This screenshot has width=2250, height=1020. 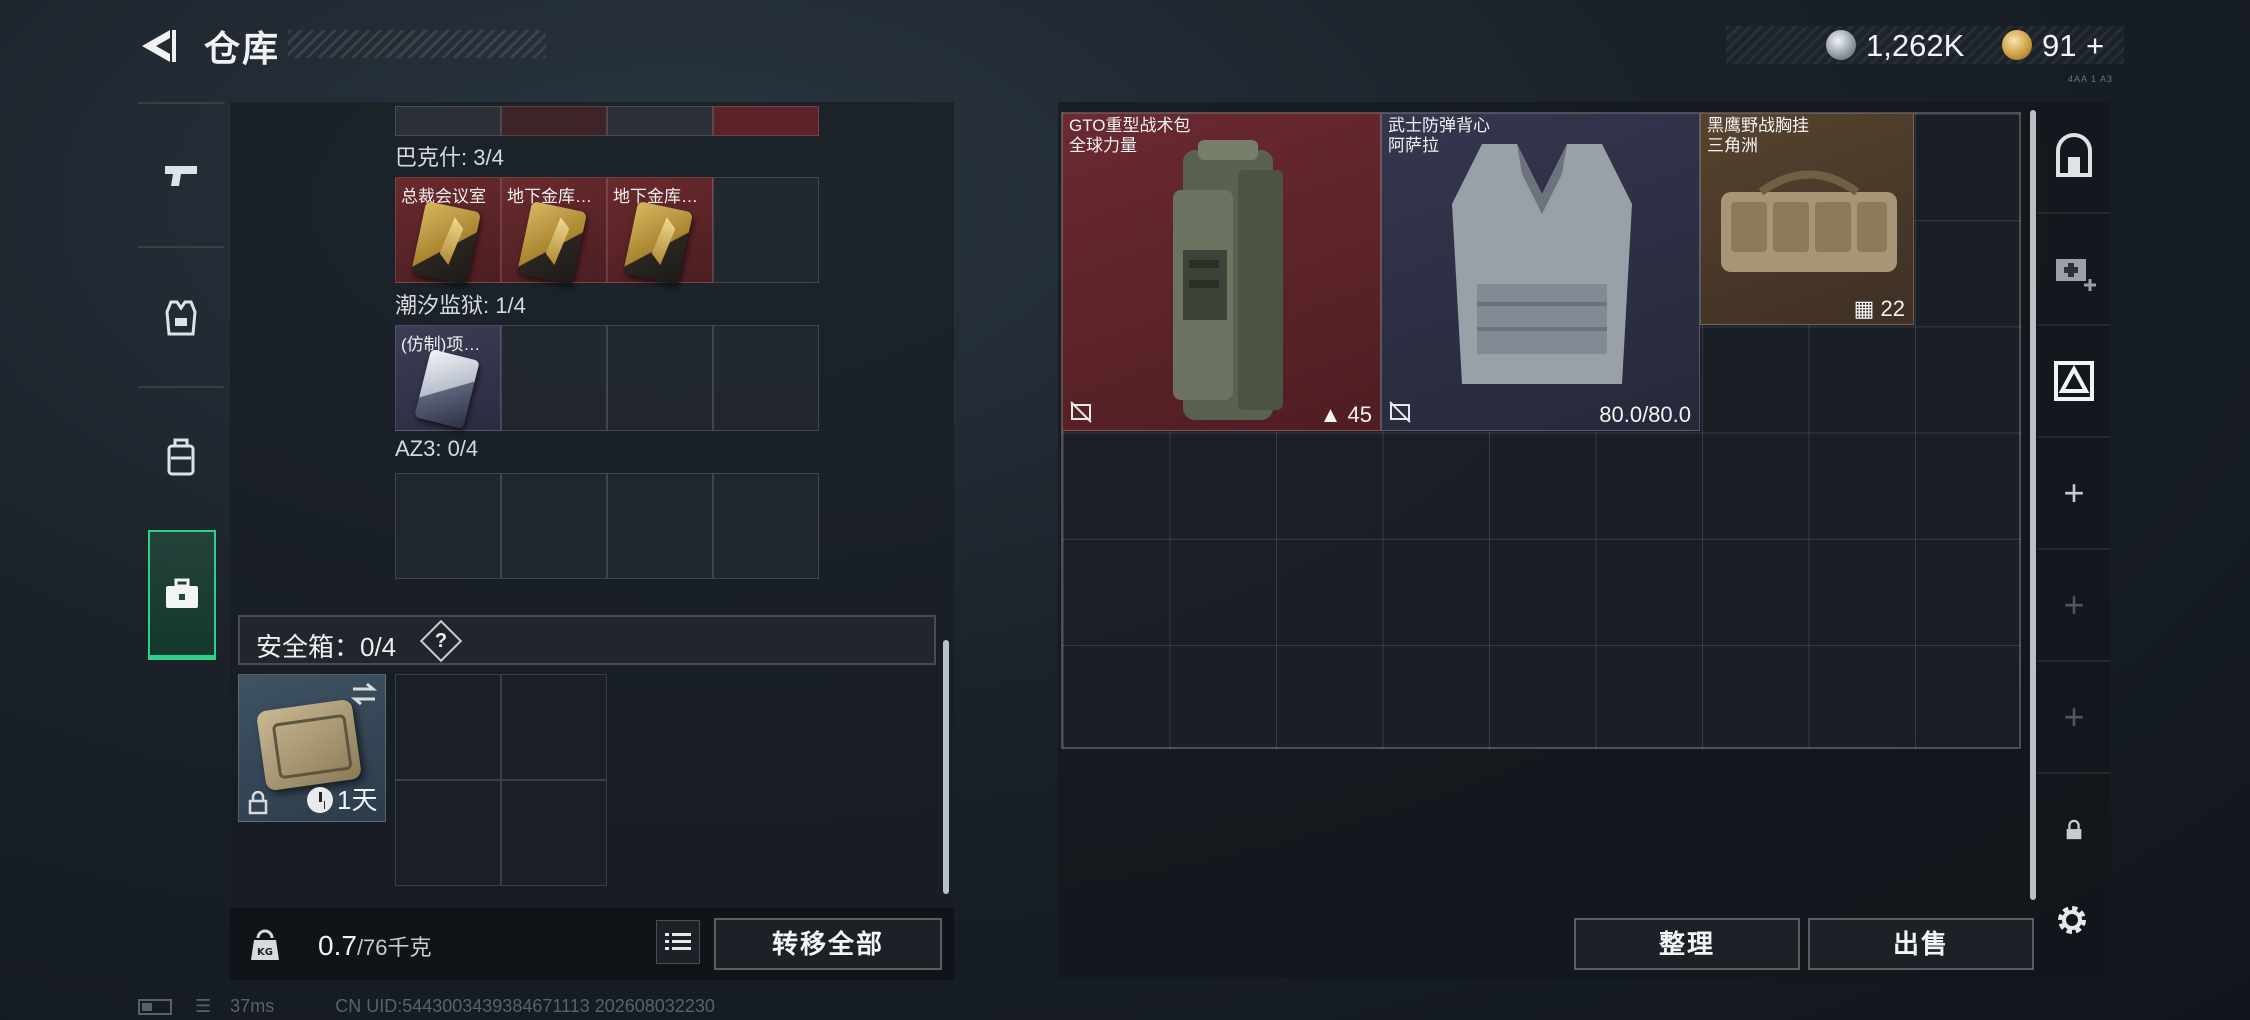 What do you see at coordinates (1758, 135) in the screenshot?
I see `item-name: 黑鹰野战胸挂 三角洲` at bounding box center [1758, 135].